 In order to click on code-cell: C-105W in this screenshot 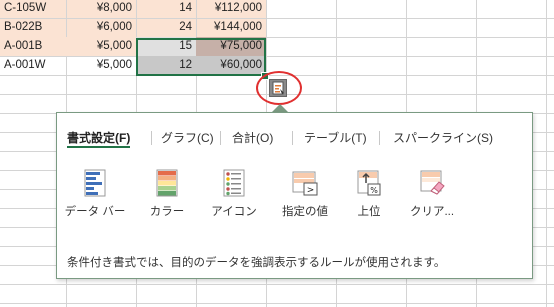, I will do `click(33, 9)`.